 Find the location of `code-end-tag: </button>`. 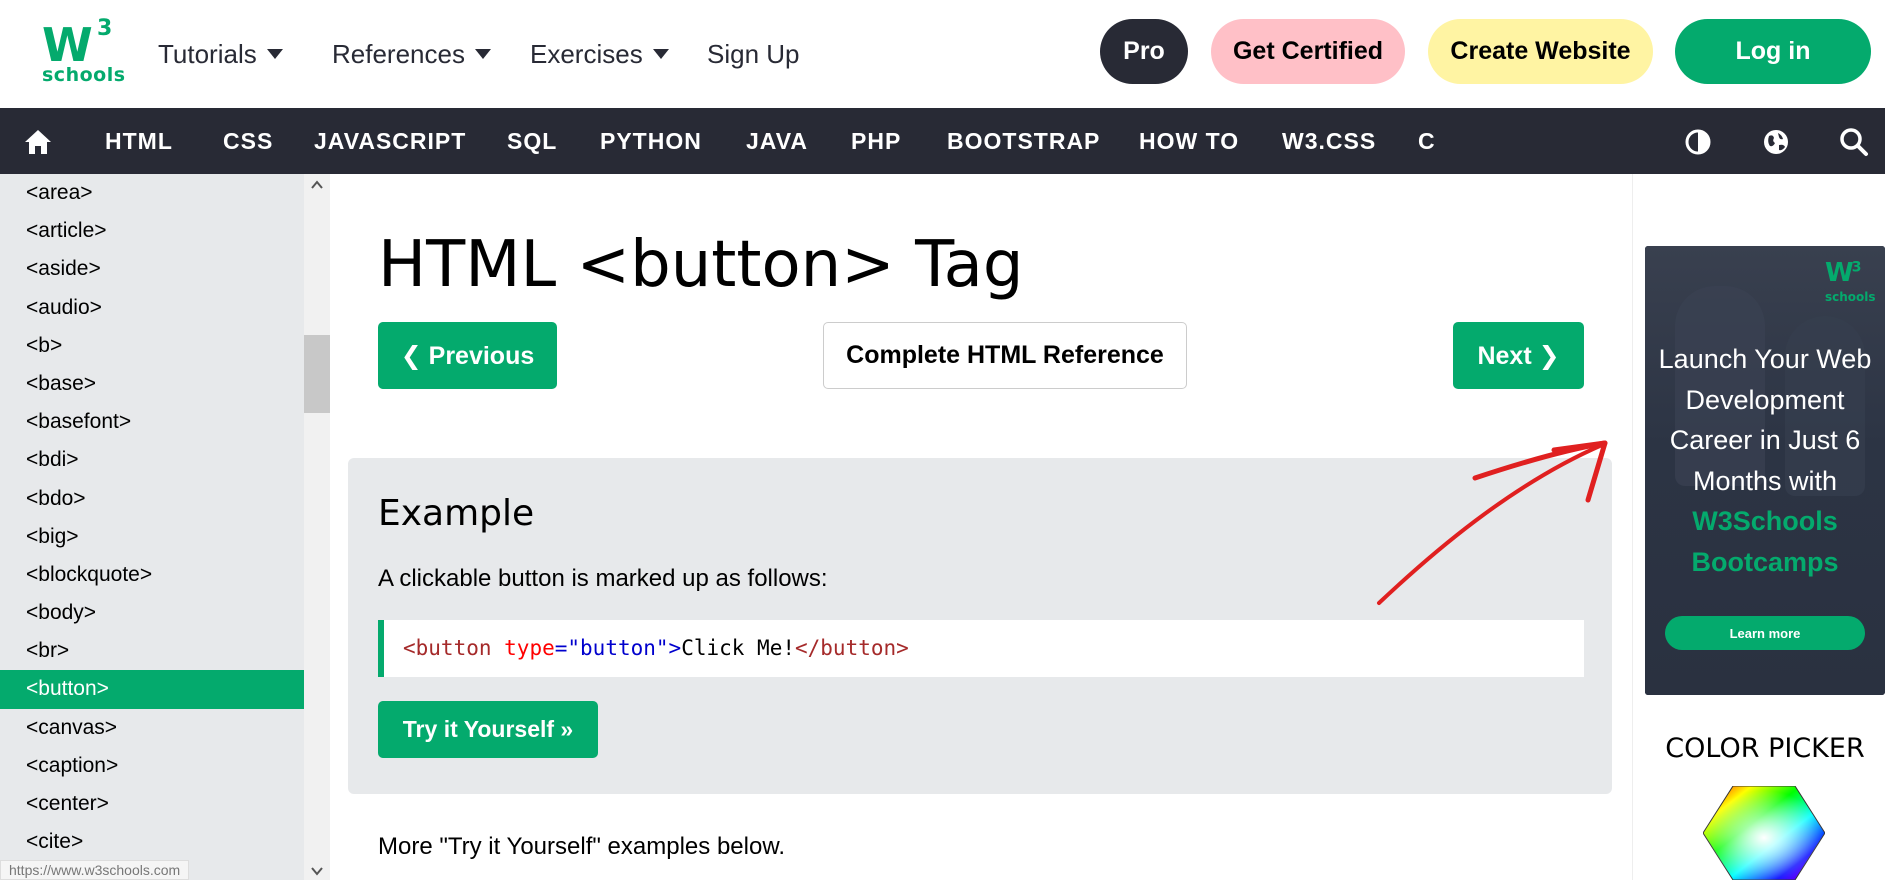

code-end-tag: </button> is located at coordinates (852, 648).